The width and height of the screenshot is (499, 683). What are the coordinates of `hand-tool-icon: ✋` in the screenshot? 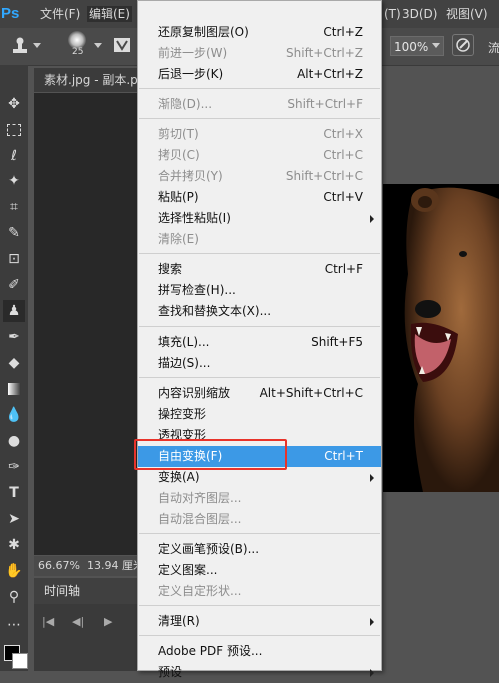 It's located at (14, 571).